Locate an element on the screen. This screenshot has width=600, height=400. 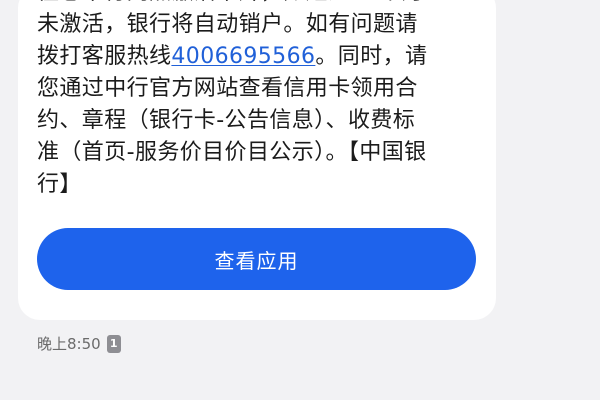
message-meta: 晚上8:50 1 is located at coordinates (79, 343).